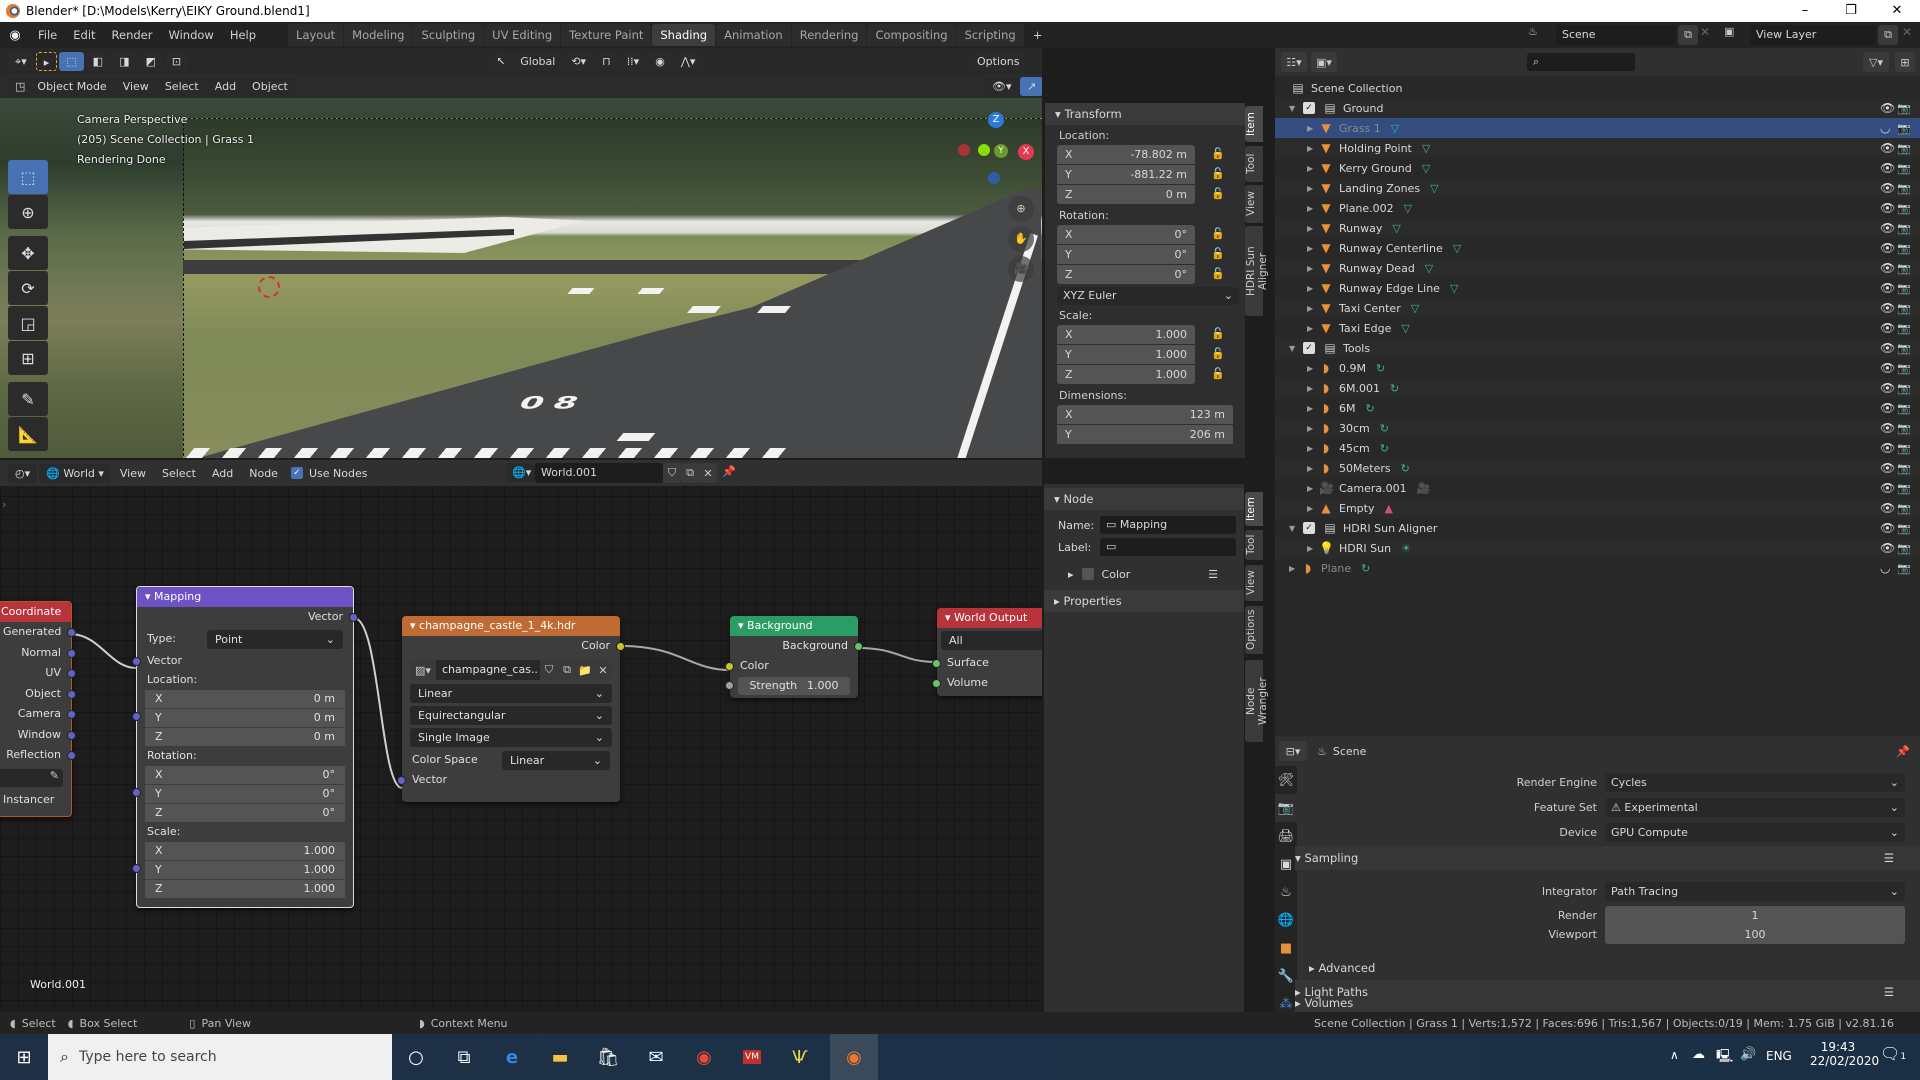  What do you see at coordinates (1295, 348) in the screenshot?
I see `collapse-arrow-icon: ▼` at bounding box center [1295, 348].